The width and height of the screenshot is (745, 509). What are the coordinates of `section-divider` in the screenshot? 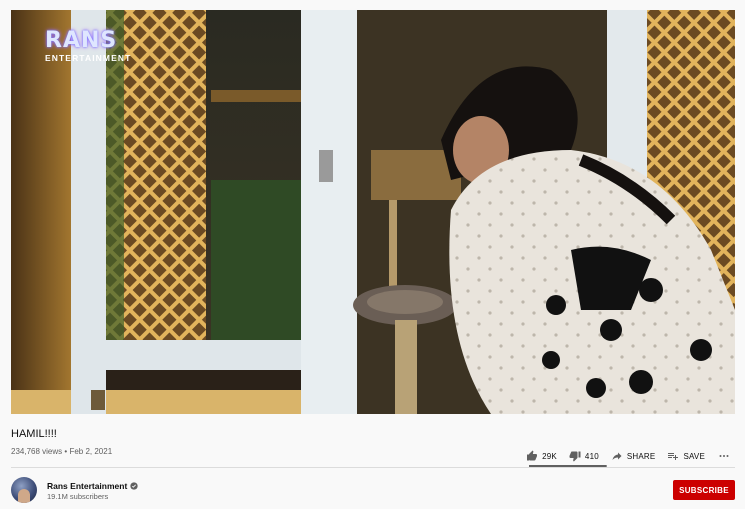 It's located at (373, 467).